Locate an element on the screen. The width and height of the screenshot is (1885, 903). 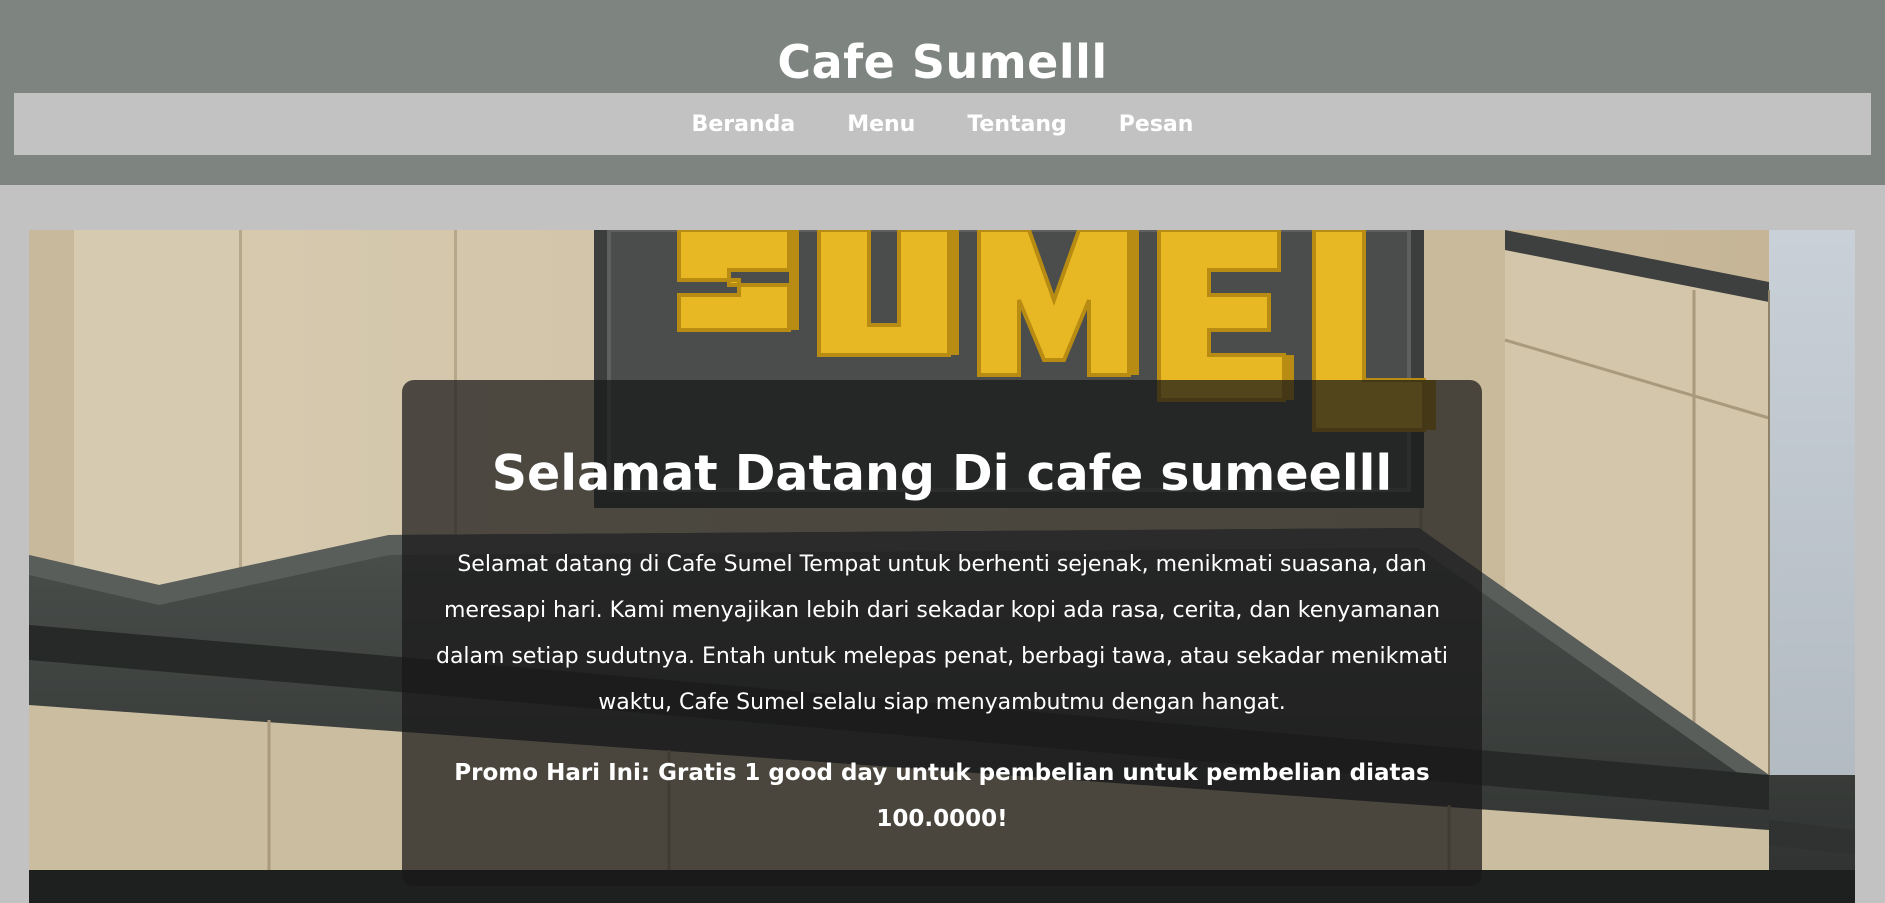
welcome-title: Selamat Datang Di cafe sumeelll is located at coordinates (942, 473).